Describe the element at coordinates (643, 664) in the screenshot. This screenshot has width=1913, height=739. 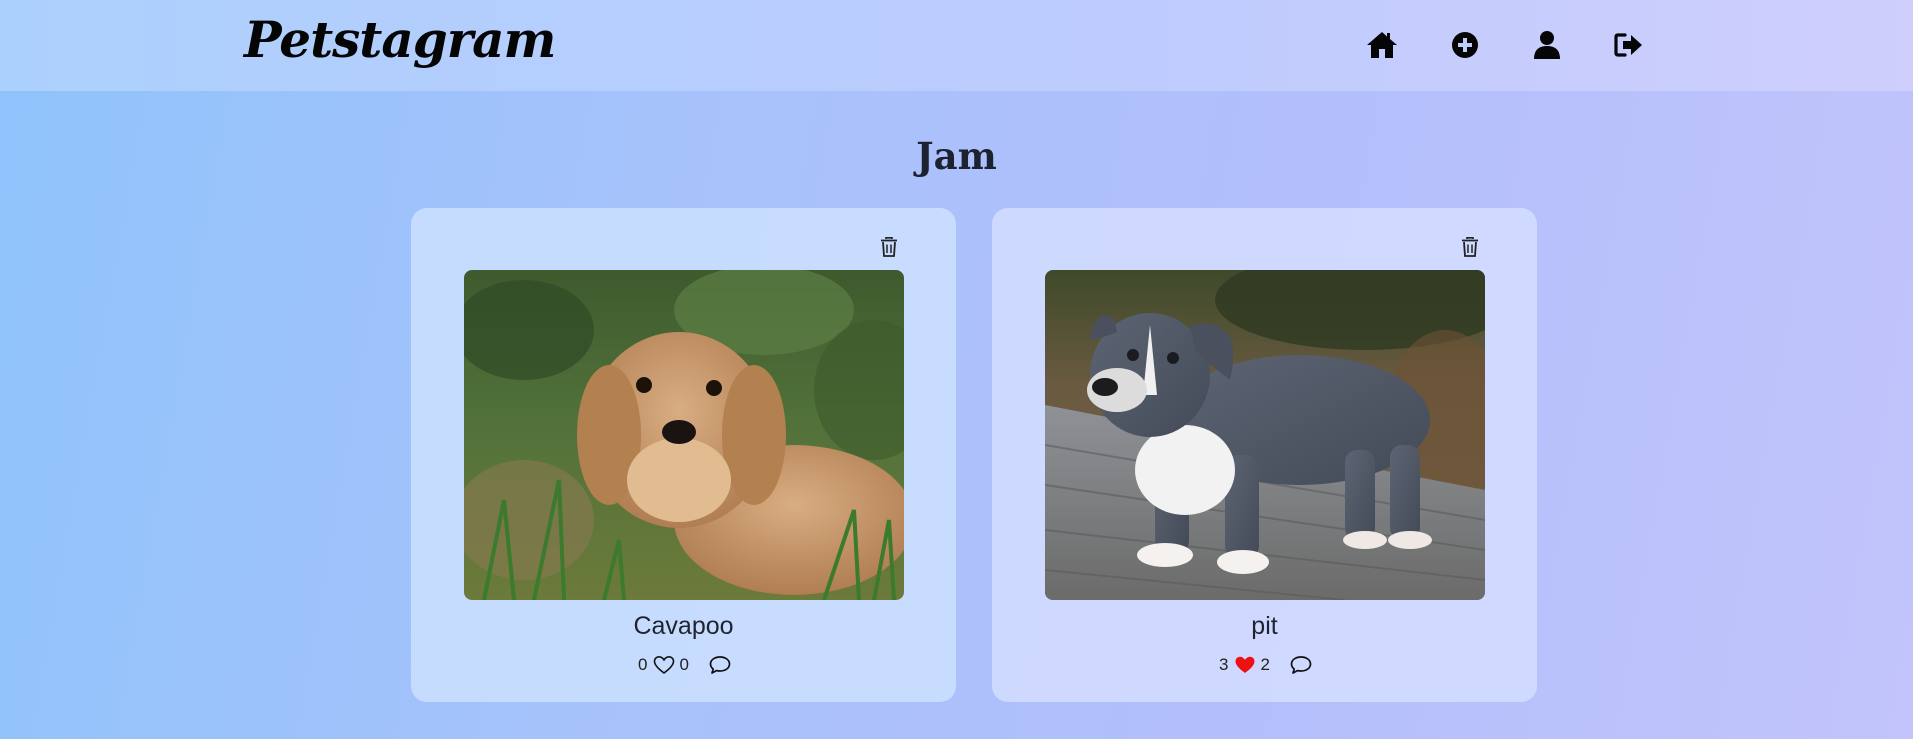
I see `count-left: 0` at that location.